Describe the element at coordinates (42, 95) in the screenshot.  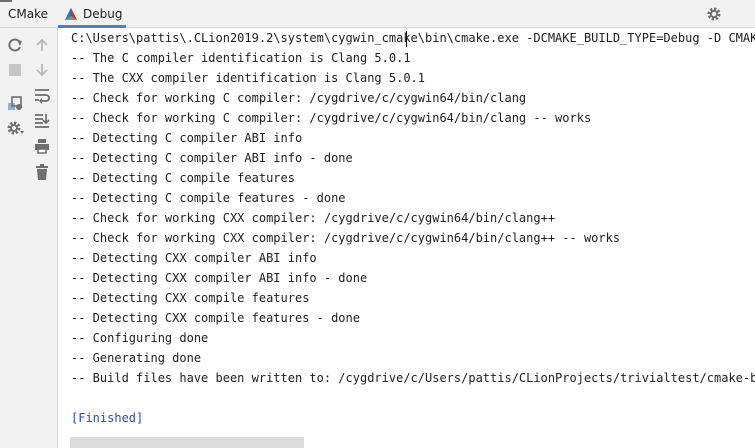
I see `soft-wrap-icon` at that location.